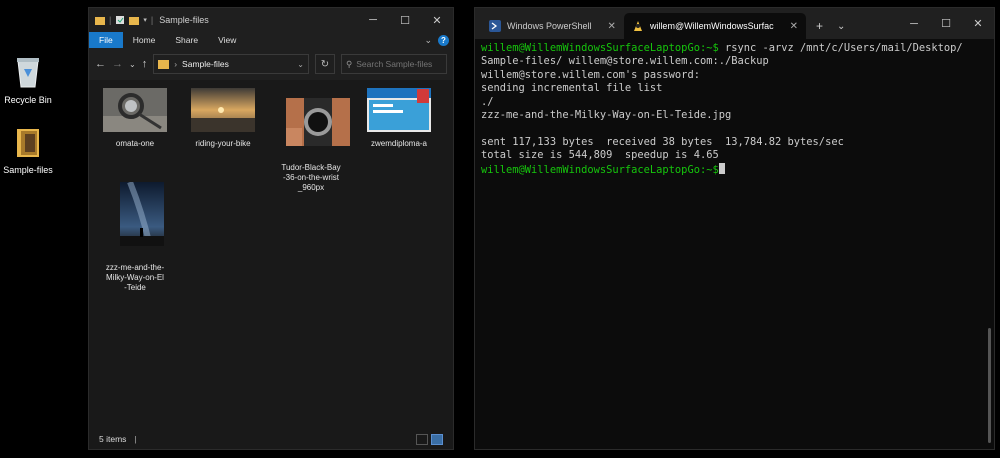 The height and width of the screenshot is (458, 1000). What do you see at coordinates (231, 64) in the screenshot?
I see `address-bar: › Sample-files ⌄` at bounding box center [231, 64].